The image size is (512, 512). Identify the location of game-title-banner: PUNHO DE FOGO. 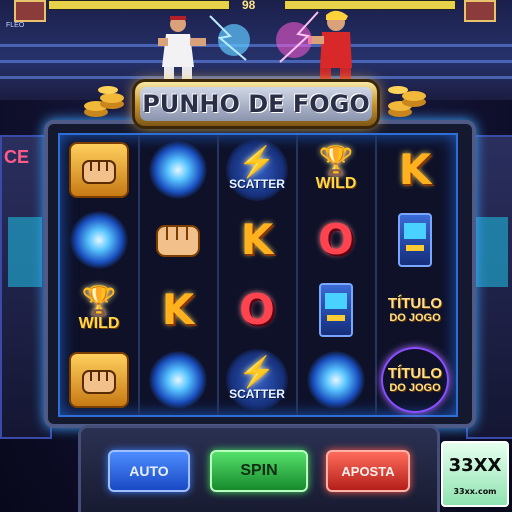
(256, 104).